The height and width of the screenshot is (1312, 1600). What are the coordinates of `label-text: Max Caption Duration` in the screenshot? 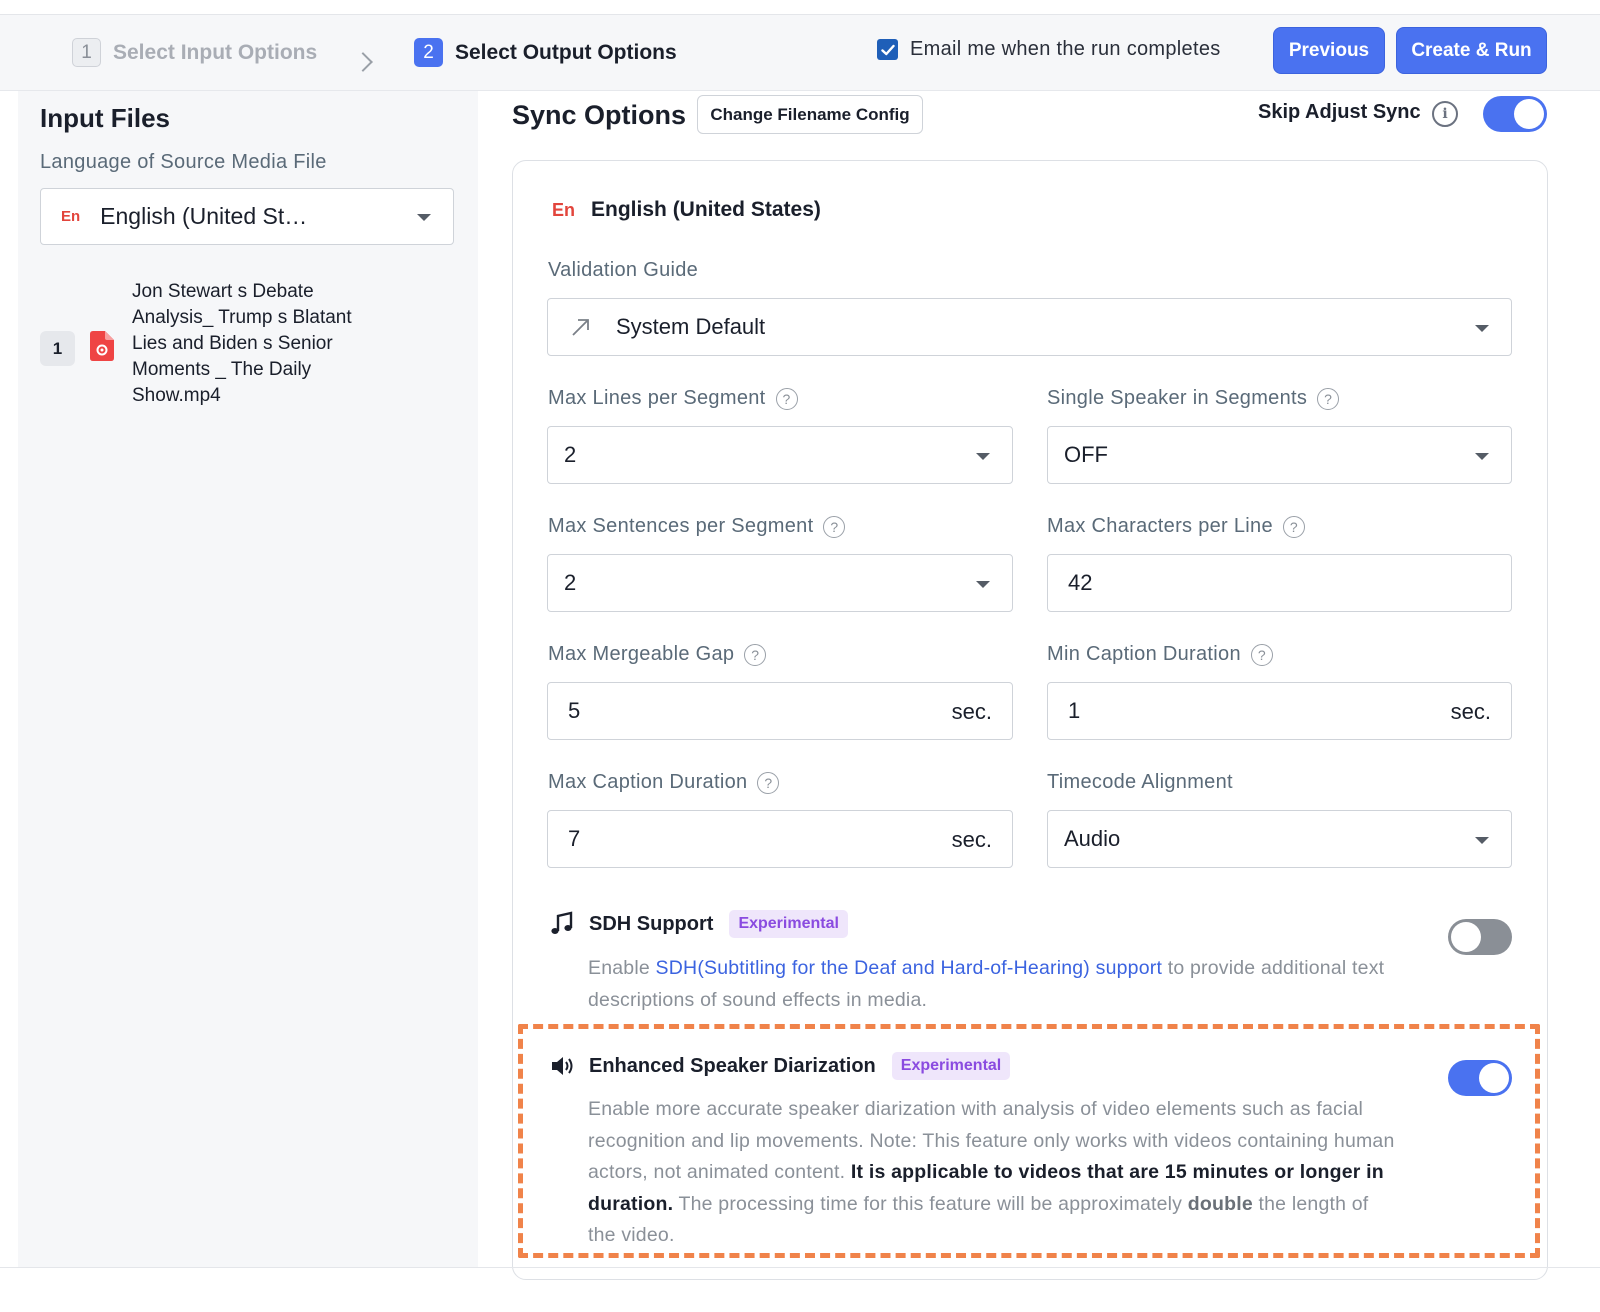 It's located at (648, 782).